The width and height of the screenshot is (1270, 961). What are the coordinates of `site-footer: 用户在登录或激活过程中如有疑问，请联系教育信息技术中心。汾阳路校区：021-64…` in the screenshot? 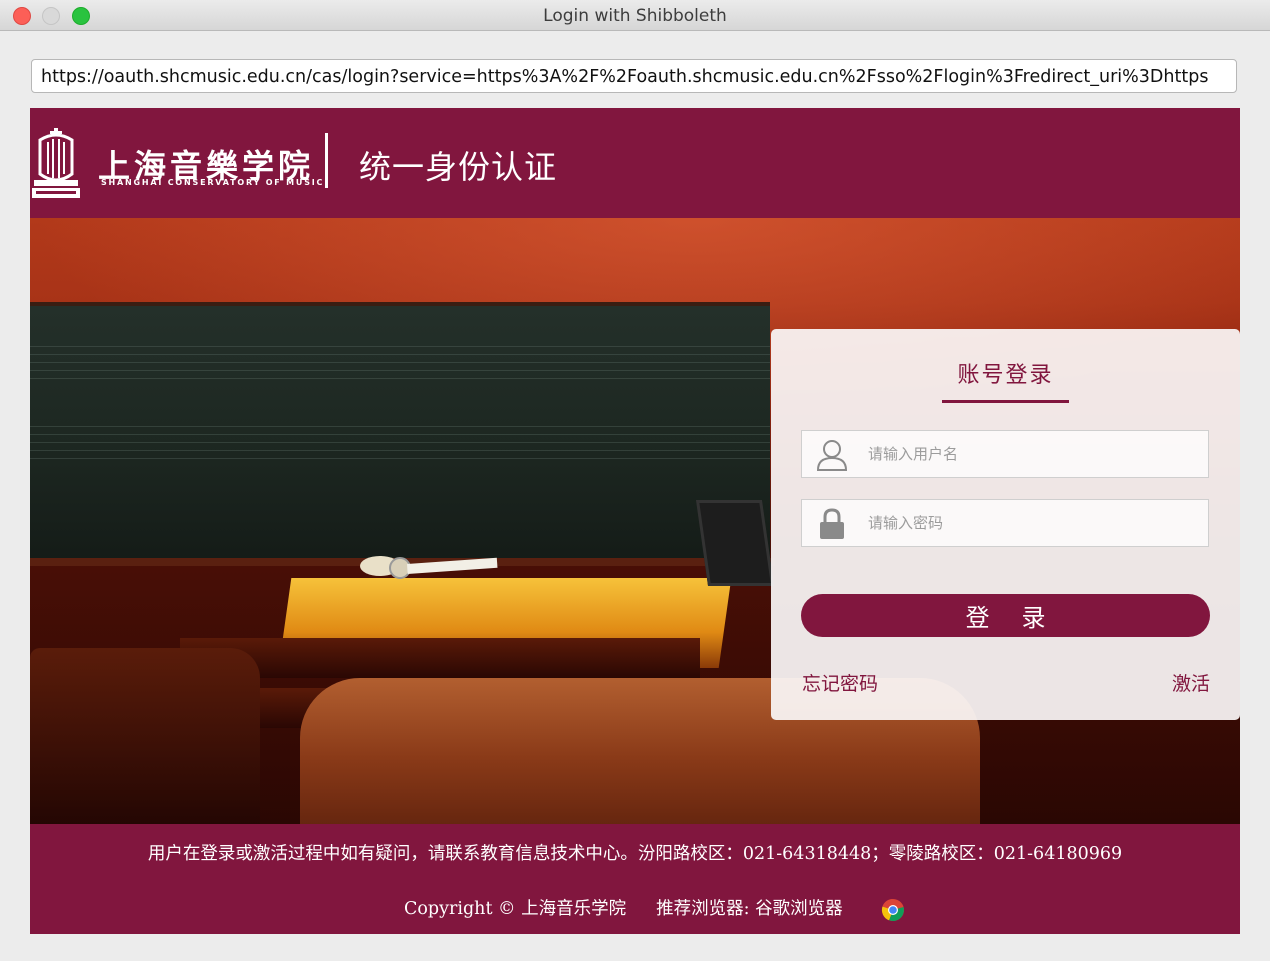 It's located at (635, 879).